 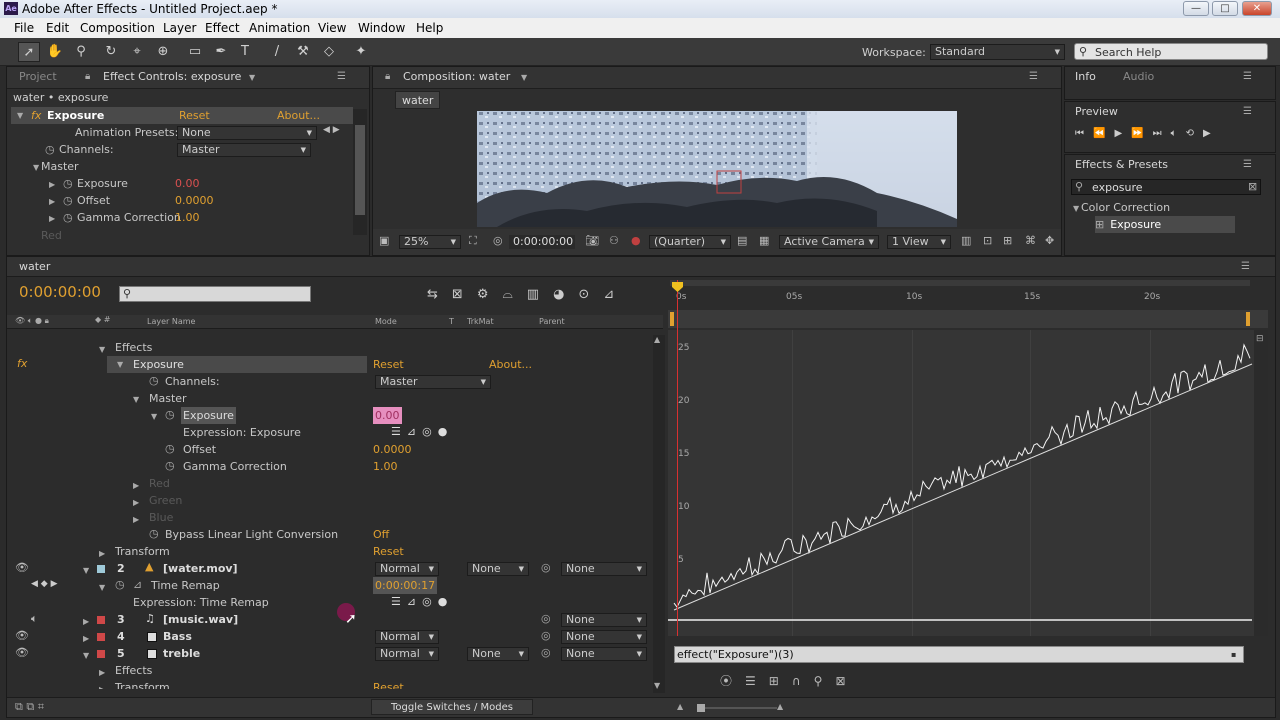 I want to click on presets-select: None, so click(x=247, y=133).